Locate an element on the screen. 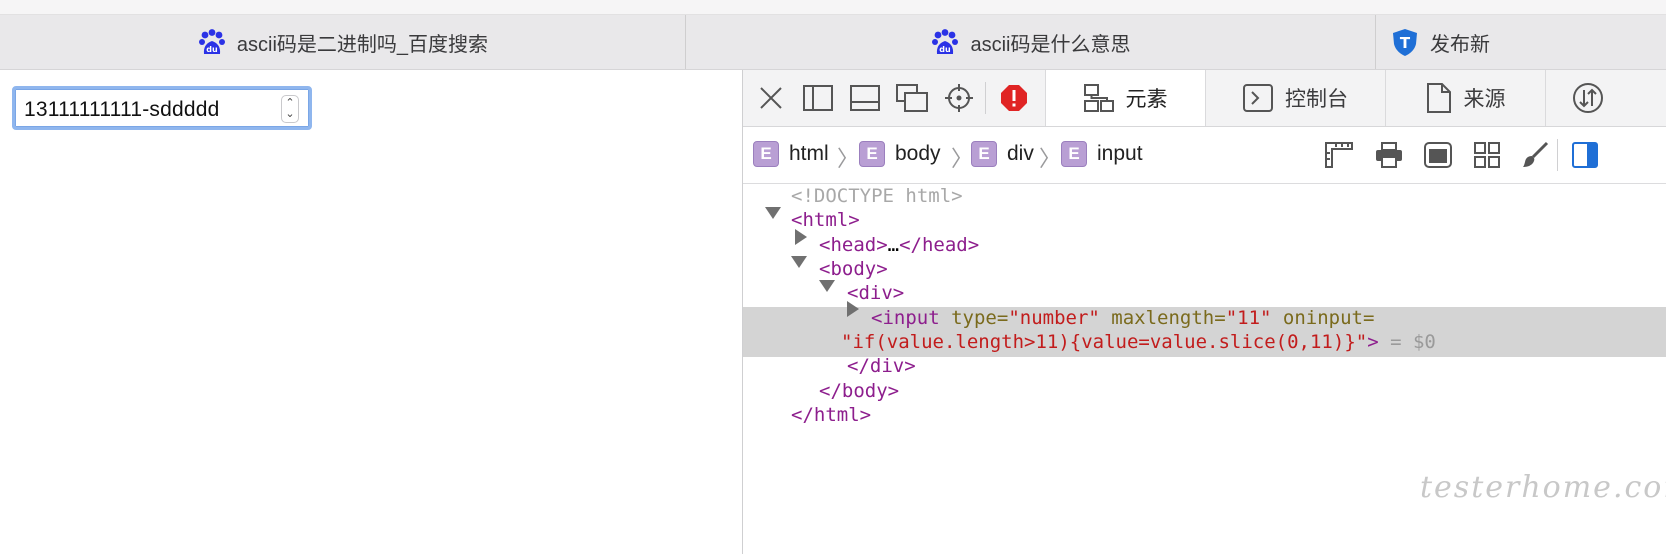  breadcrumb-label: html is located at coordinates (809, 153).